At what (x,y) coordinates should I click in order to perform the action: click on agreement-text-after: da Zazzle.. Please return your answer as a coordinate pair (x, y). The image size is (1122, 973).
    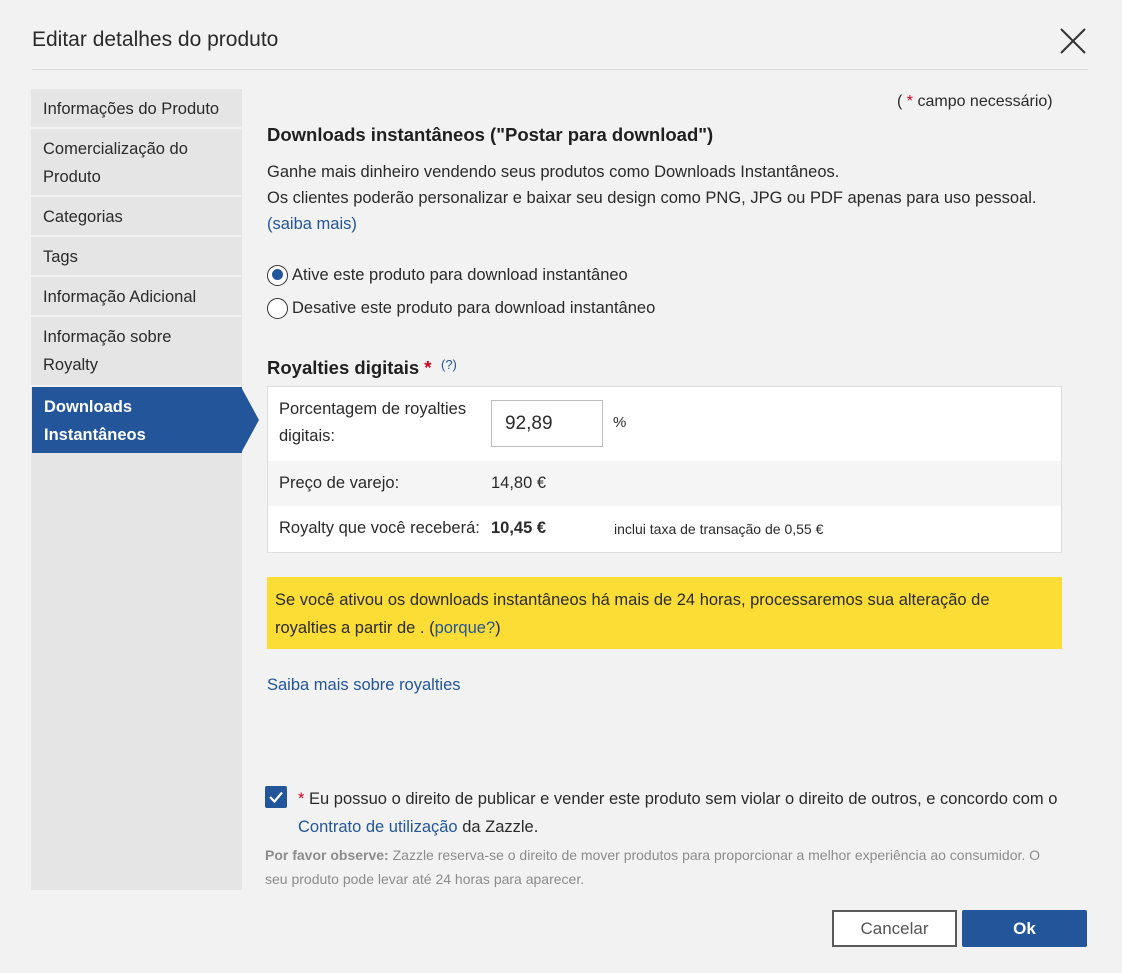
    Looking at the image, I should click on (498, 827).